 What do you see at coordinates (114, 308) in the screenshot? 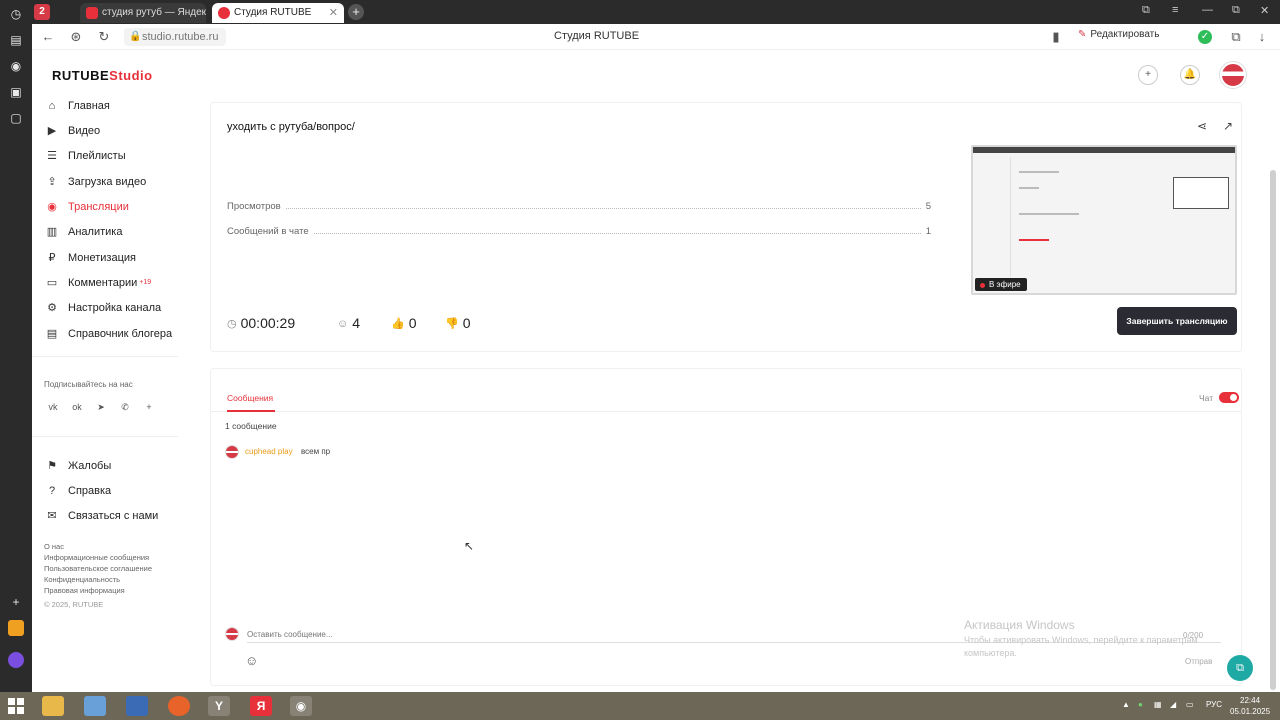
I see `sidebar-item-channel-settings: ⚙ Настройка канала` at bounding box center [114, 308].